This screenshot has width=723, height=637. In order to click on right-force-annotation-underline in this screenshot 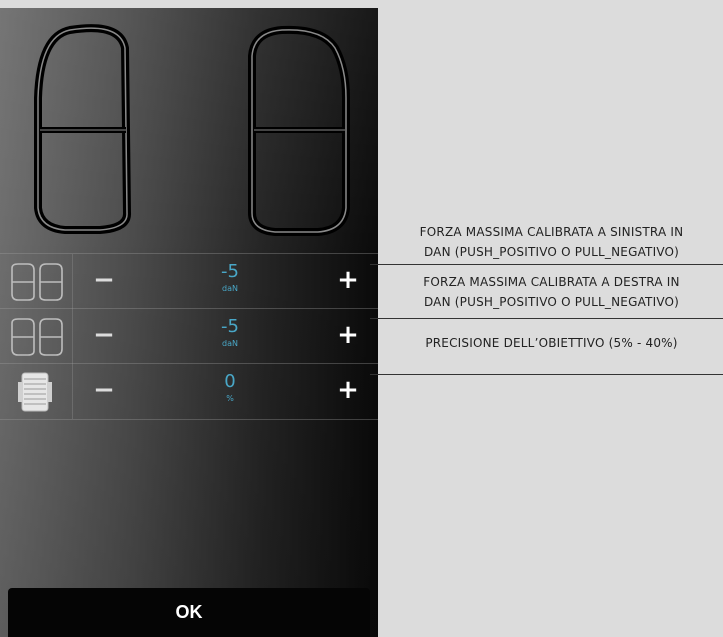, I will do `click(546, 318)`.